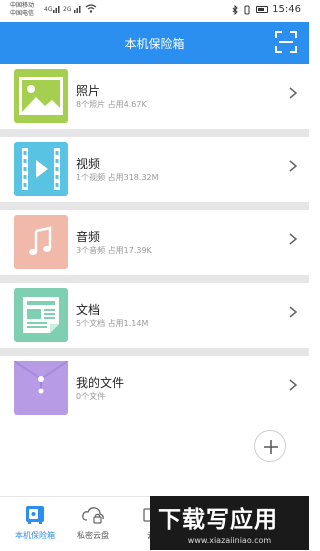 The width and height of the screenshot is (320, 551). What do you see at coordinates (154, 11) in the screenshot?
I see `status-bar: 中国移动 中国电信 4G 2G 15:46` at bounding box center [154, 11].